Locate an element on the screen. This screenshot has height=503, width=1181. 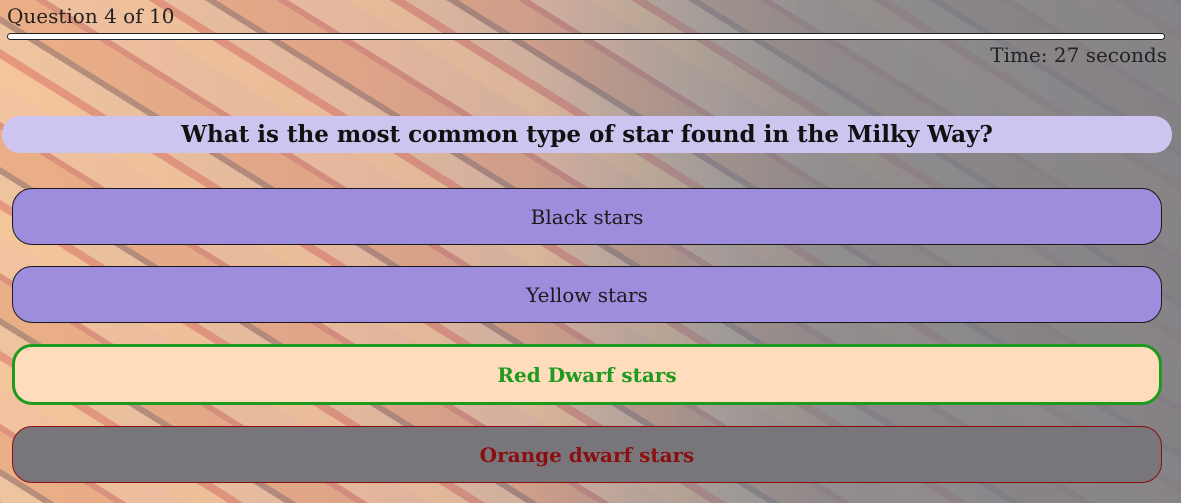
progress-bar is located at coordinates (586, 36).